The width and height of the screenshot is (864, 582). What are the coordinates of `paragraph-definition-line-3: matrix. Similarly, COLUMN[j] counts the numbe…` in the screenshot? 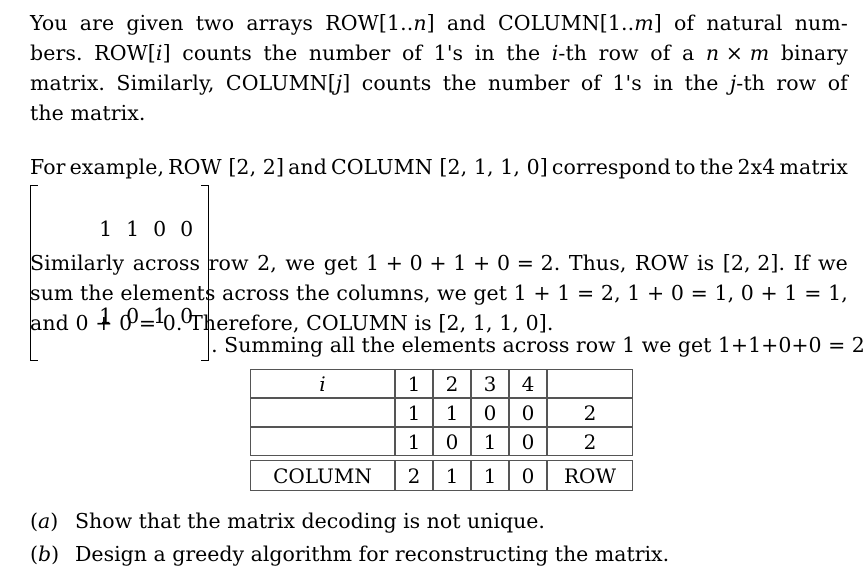 It's located at (439, 83).